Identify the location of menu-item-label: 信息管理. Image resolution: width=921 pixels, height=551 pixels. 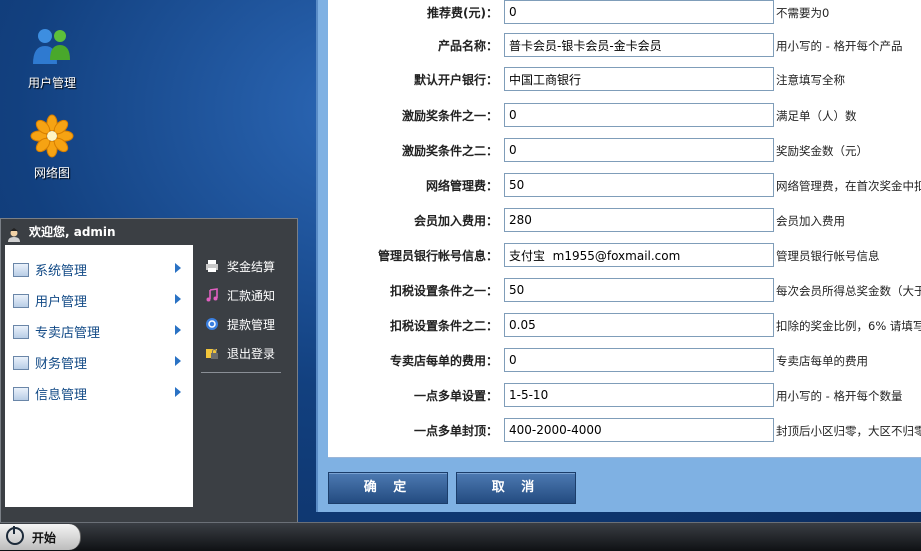
(61, 395).